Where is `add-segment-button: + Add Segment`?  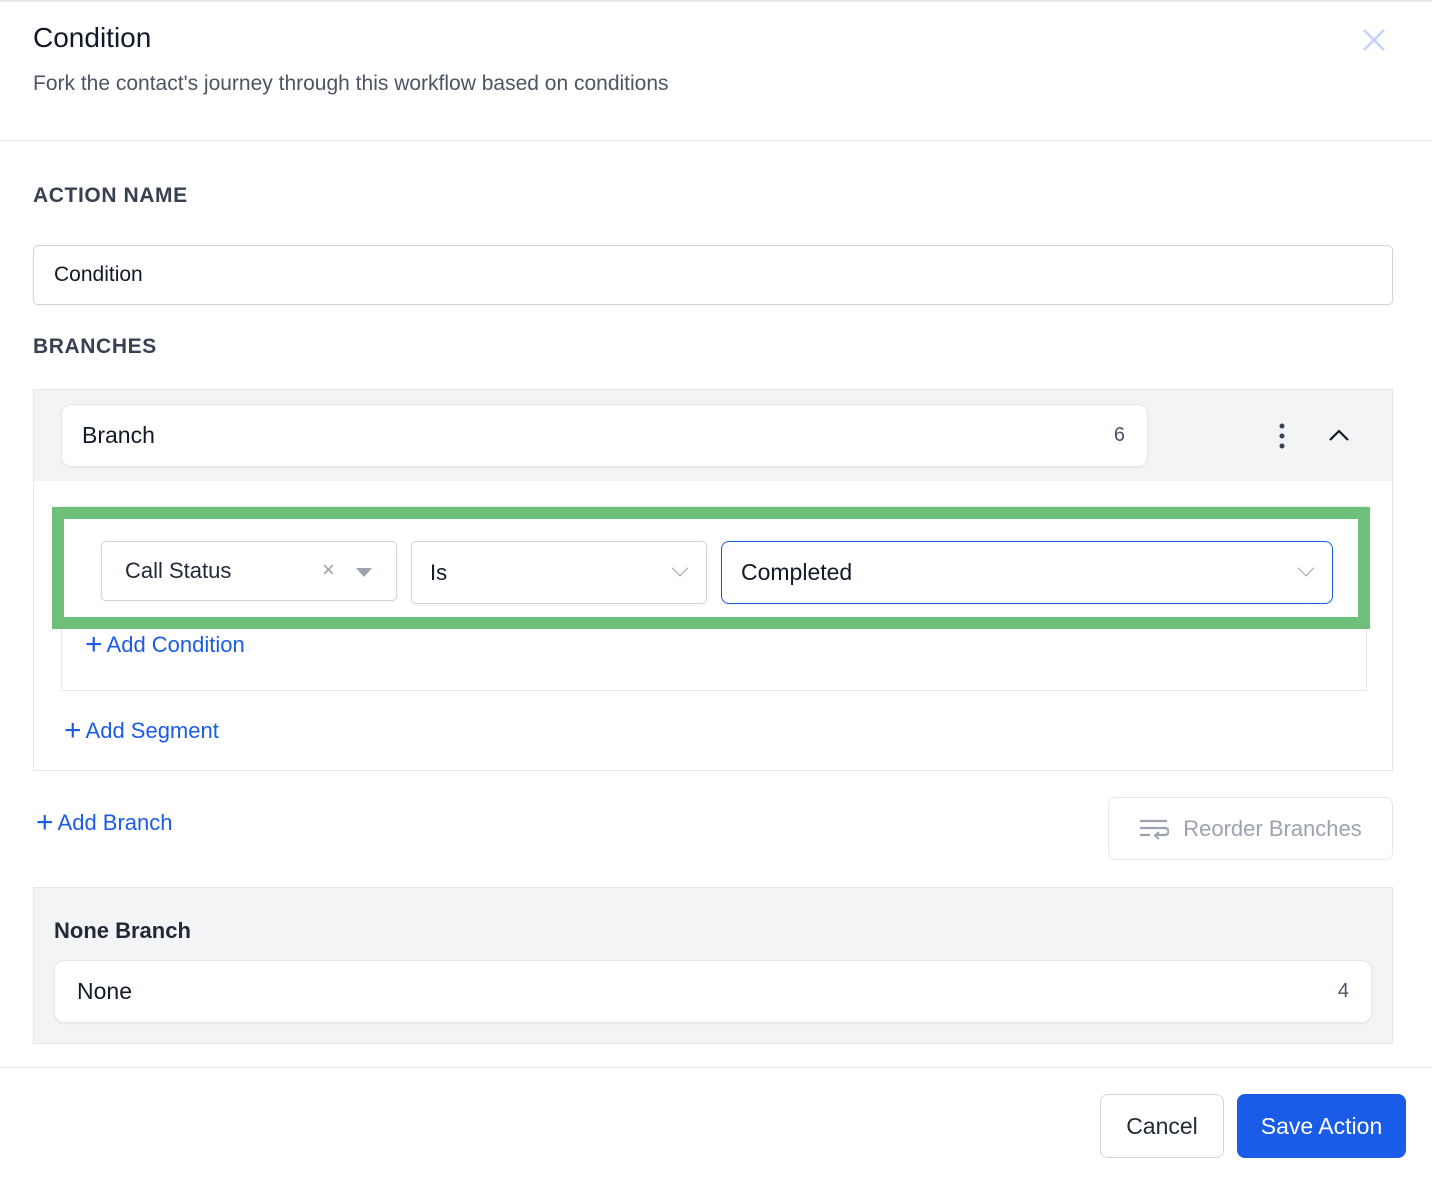
add-segment-button: + Add Segment is located at coordinates (141, 731).